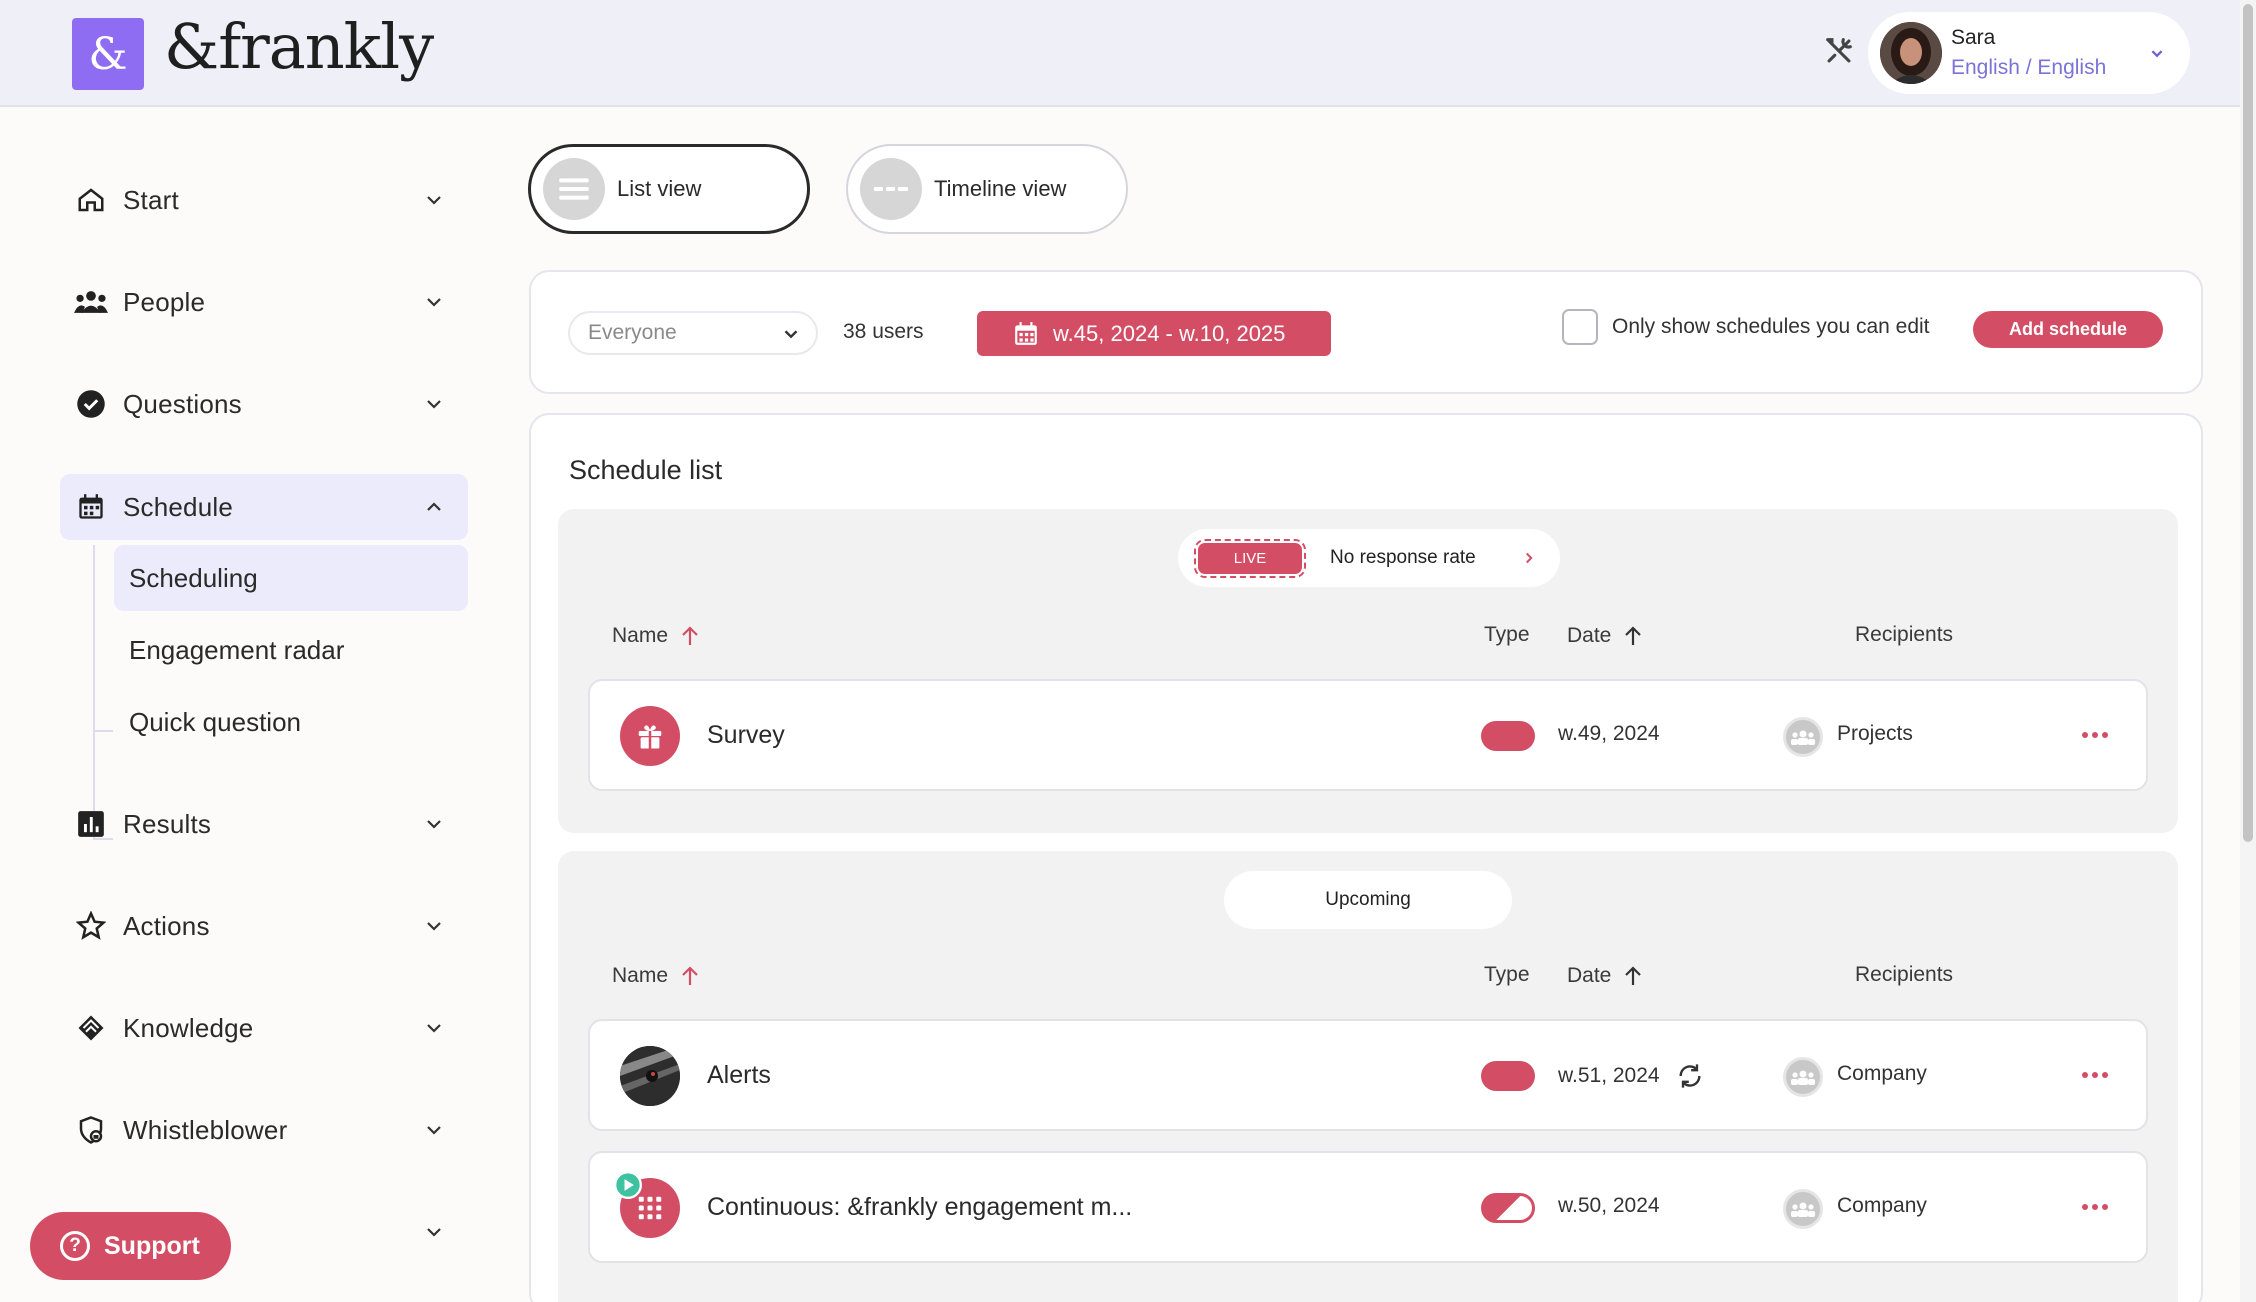 Image resolution: width=2256 pixels, height=1302 pixels. I want to click on submenu-tick, so click(103, 731).